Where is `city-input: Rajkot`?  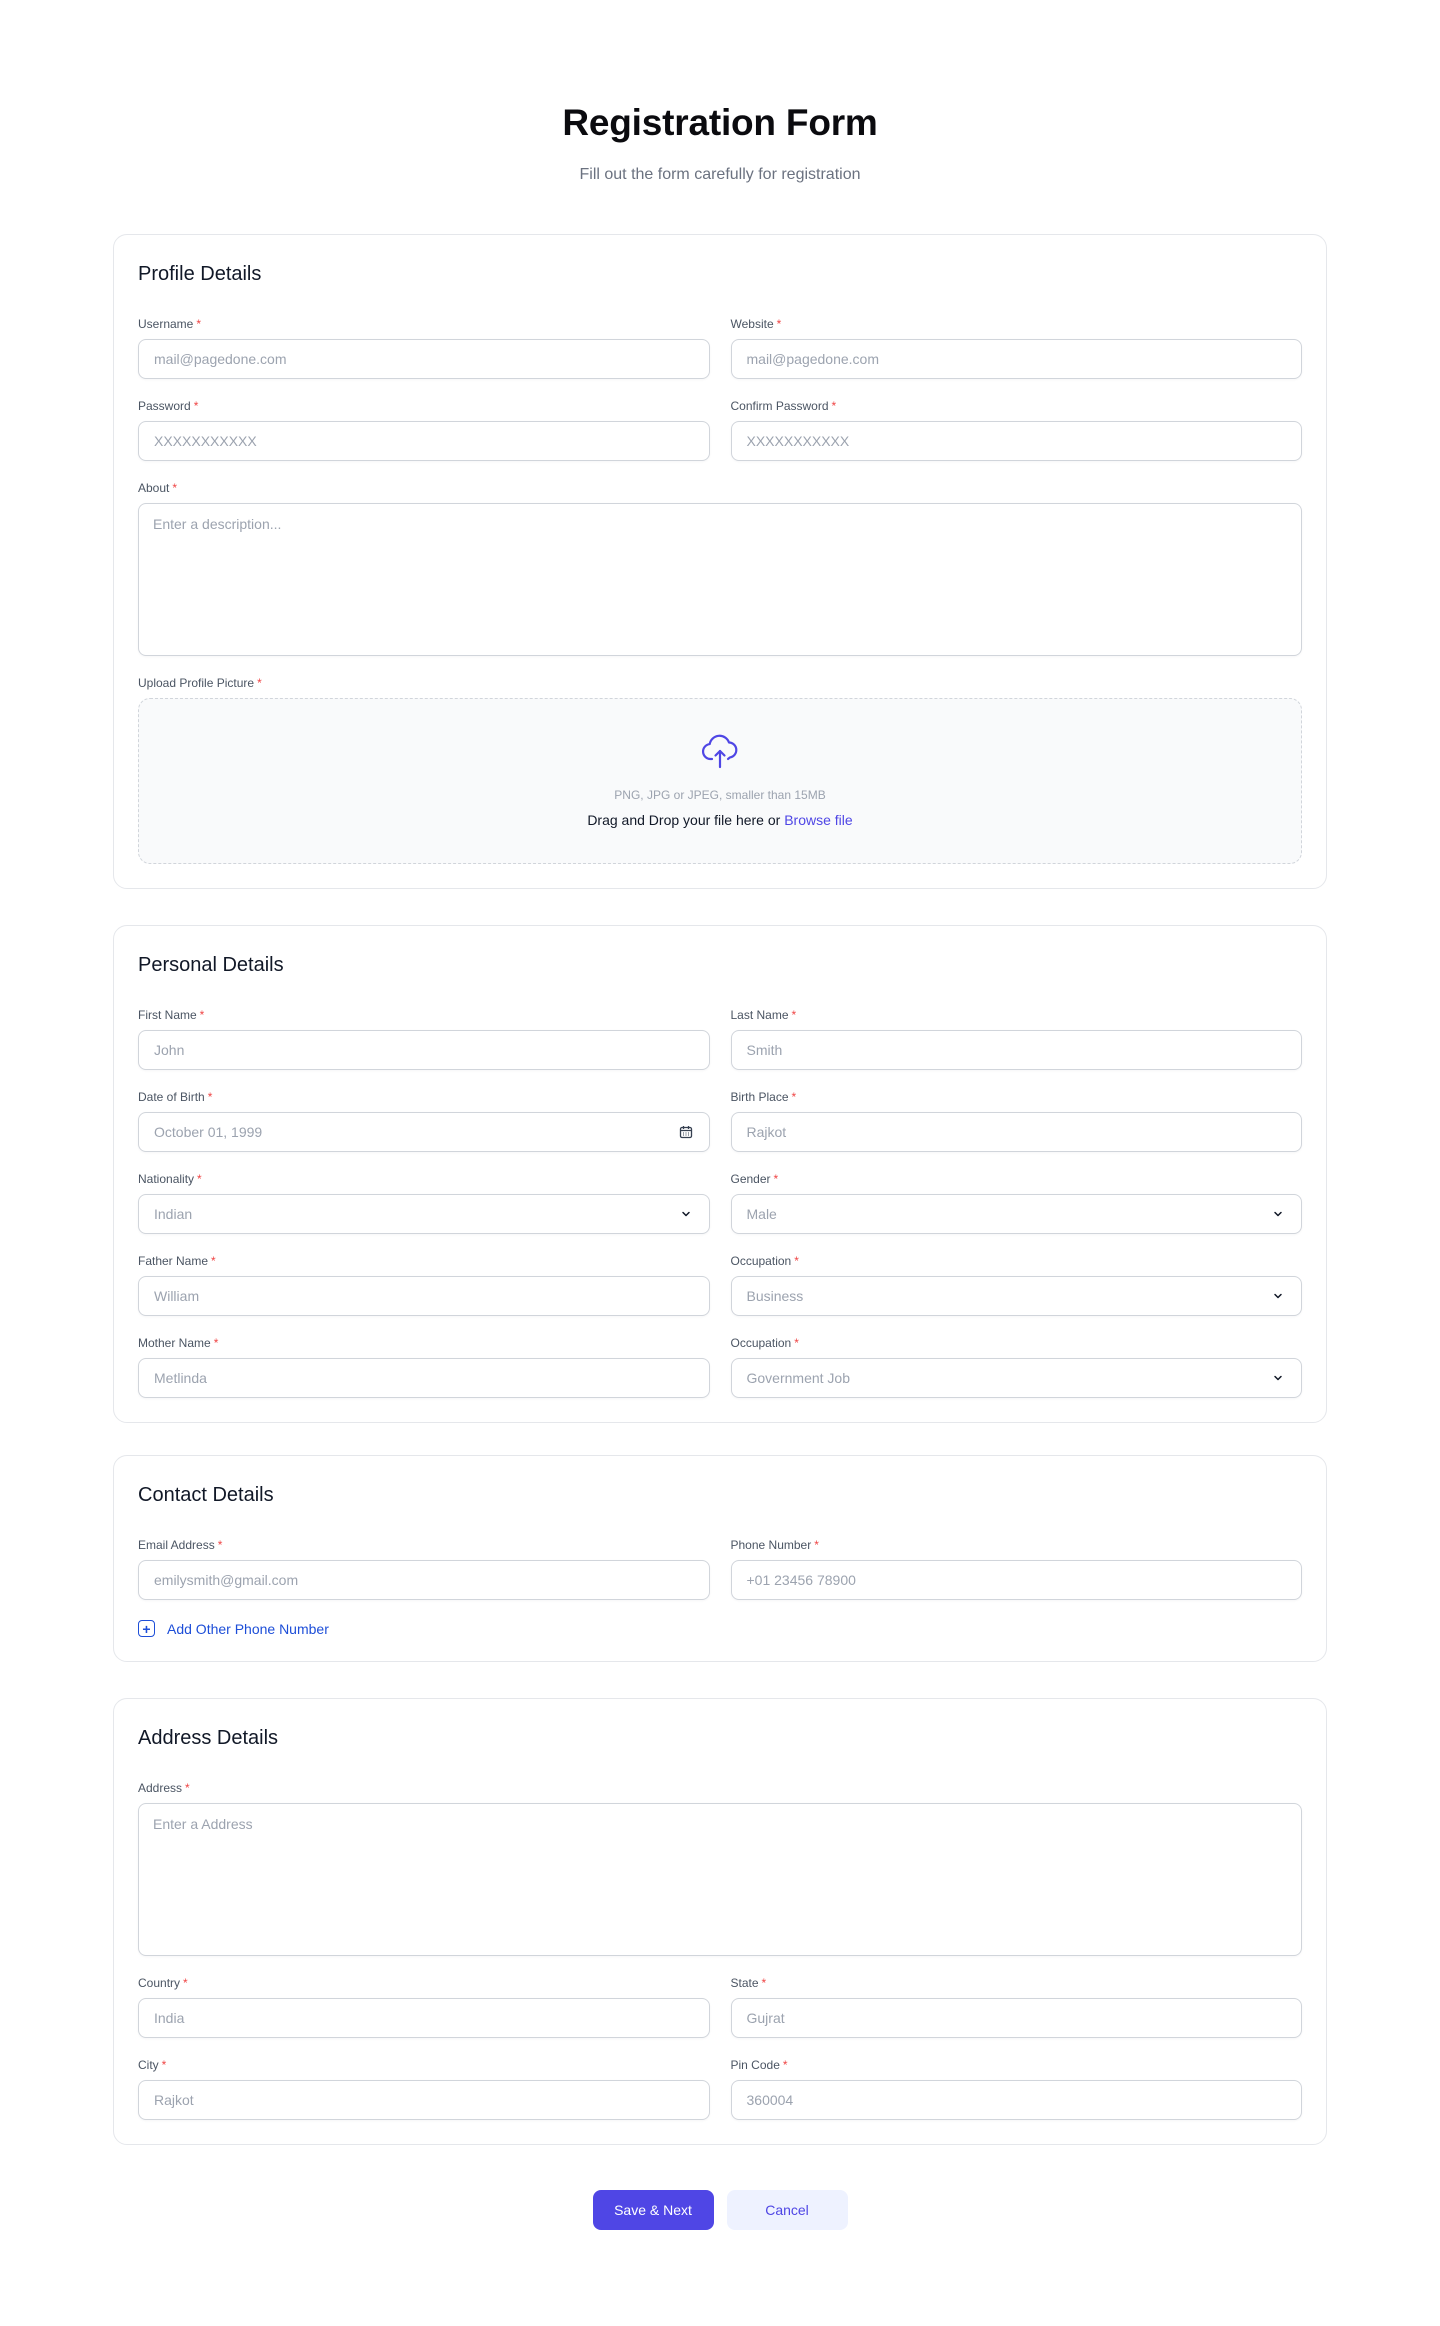 city-input: Rajkot is located at coordinates (424, 2100).